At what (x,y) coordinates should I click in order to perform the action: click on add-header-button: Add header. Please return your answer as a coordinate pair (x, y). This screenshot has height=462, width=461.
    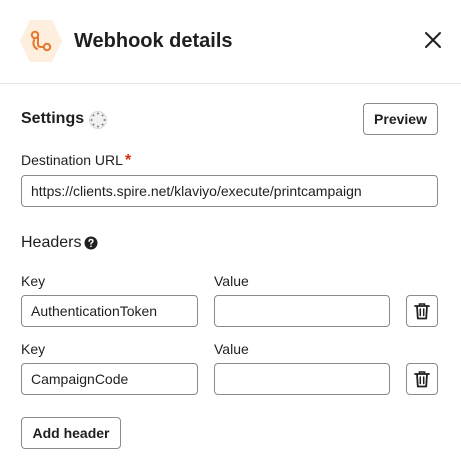
    Looking at the image, I should click on (71, 433).